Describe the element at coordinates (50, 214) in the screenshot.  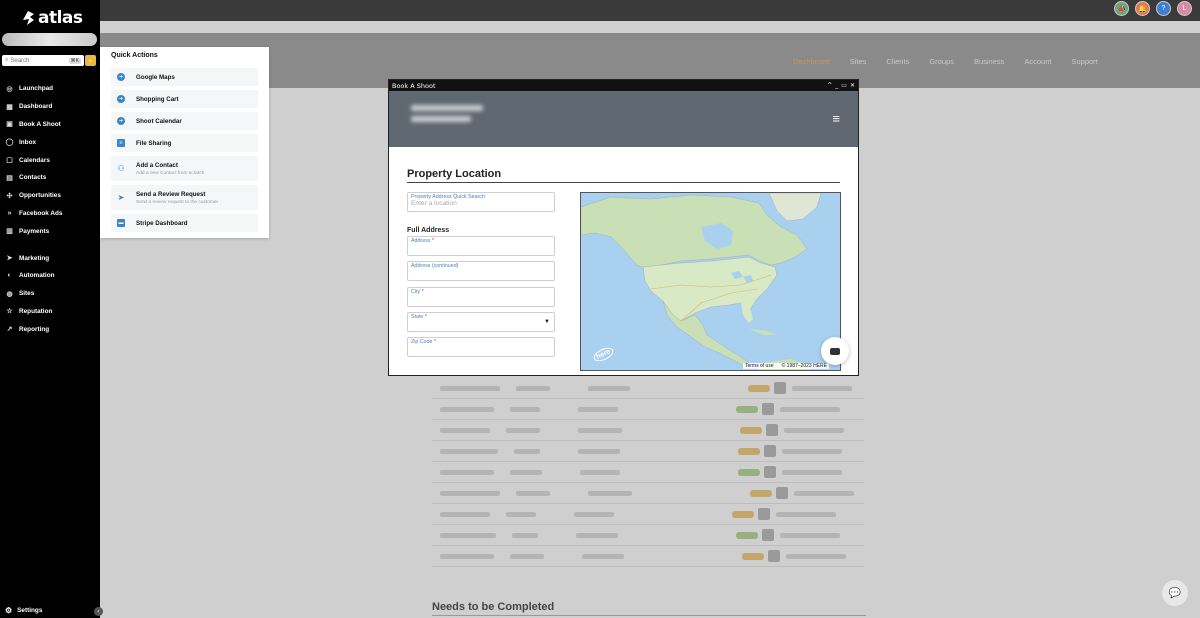
I see `sidebar-item-facebook-ads: » Facebook Ads` at that location.